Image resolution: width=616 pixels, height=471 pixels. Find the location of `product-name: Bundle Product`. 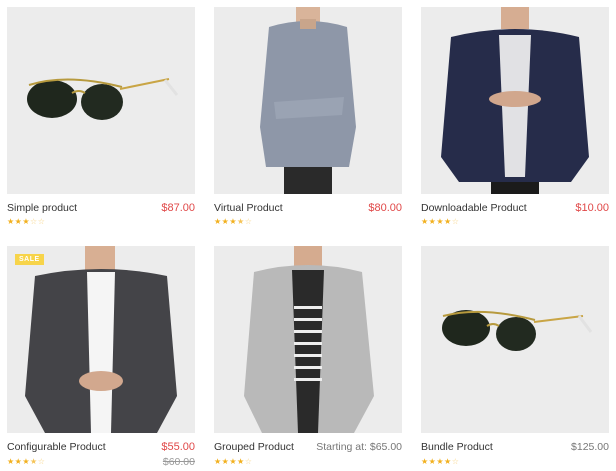

product-name: Bundle Product is located at coordinates (457, 447).